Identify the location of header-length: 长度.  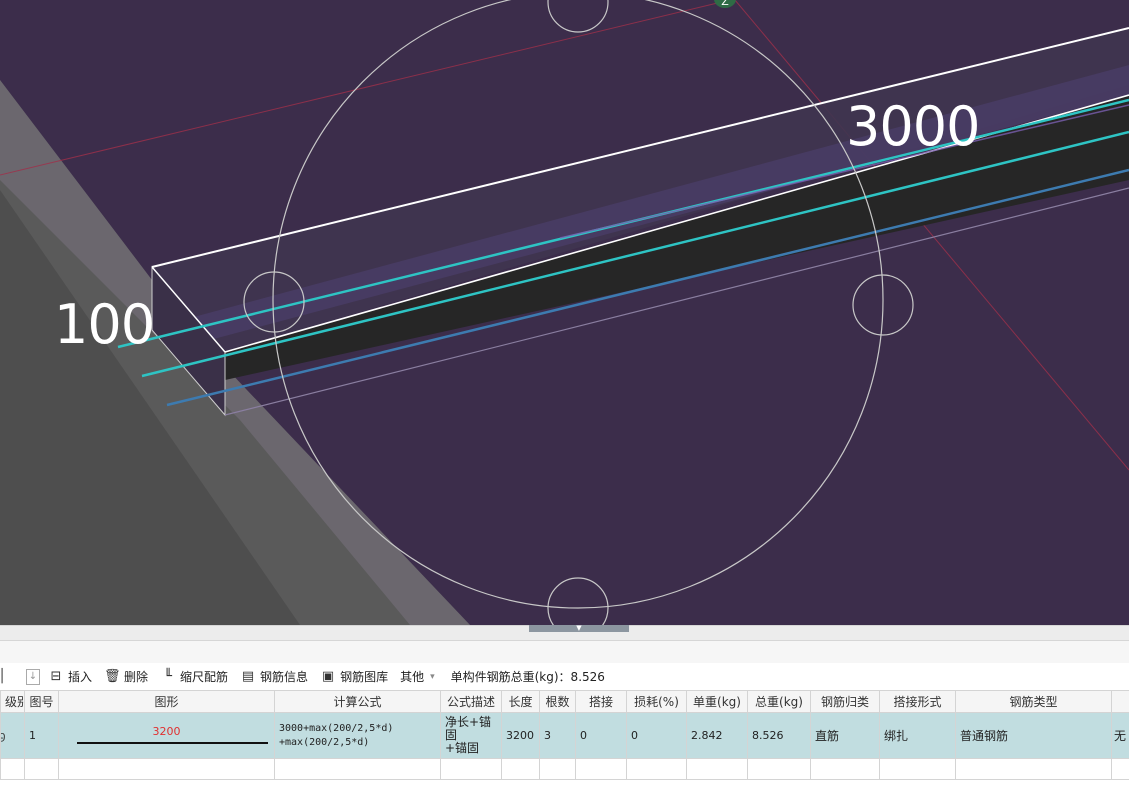
(520, 701).